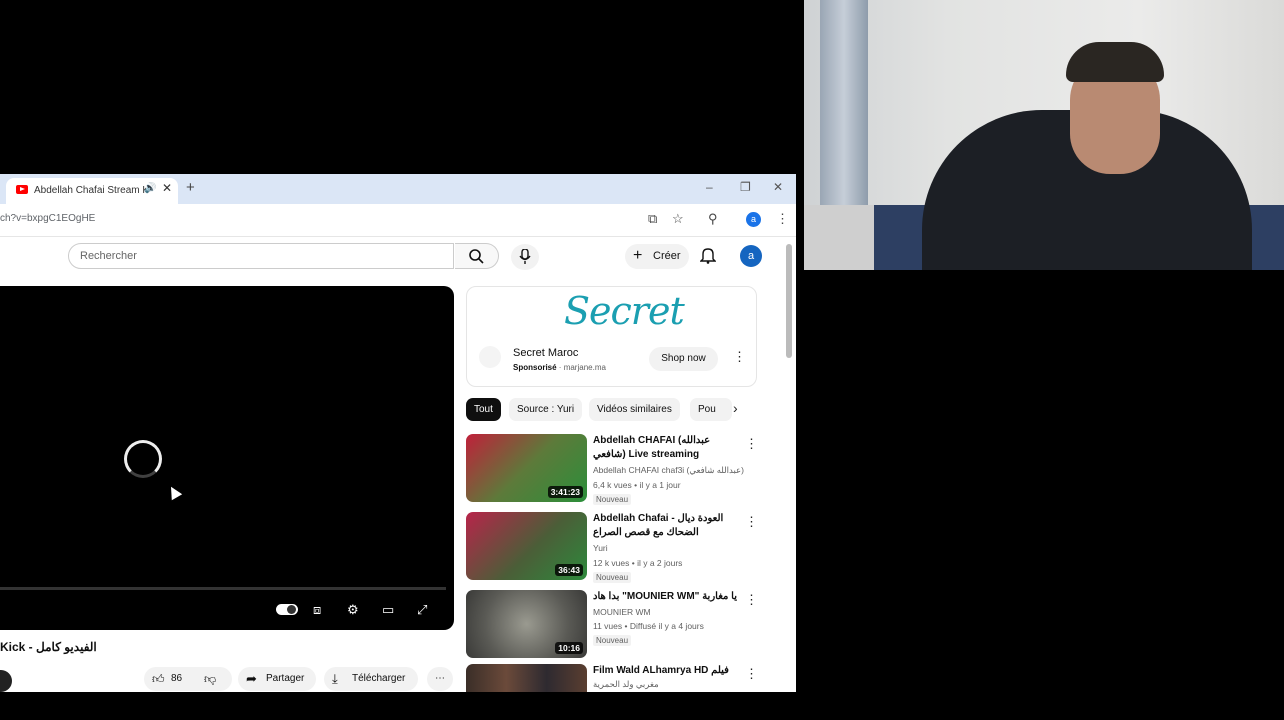 The image size is (1284, 720). Describe the element at coordinates (678, 219) in the screenshot. I see `bookmark-star-icon: ☆` at that location.